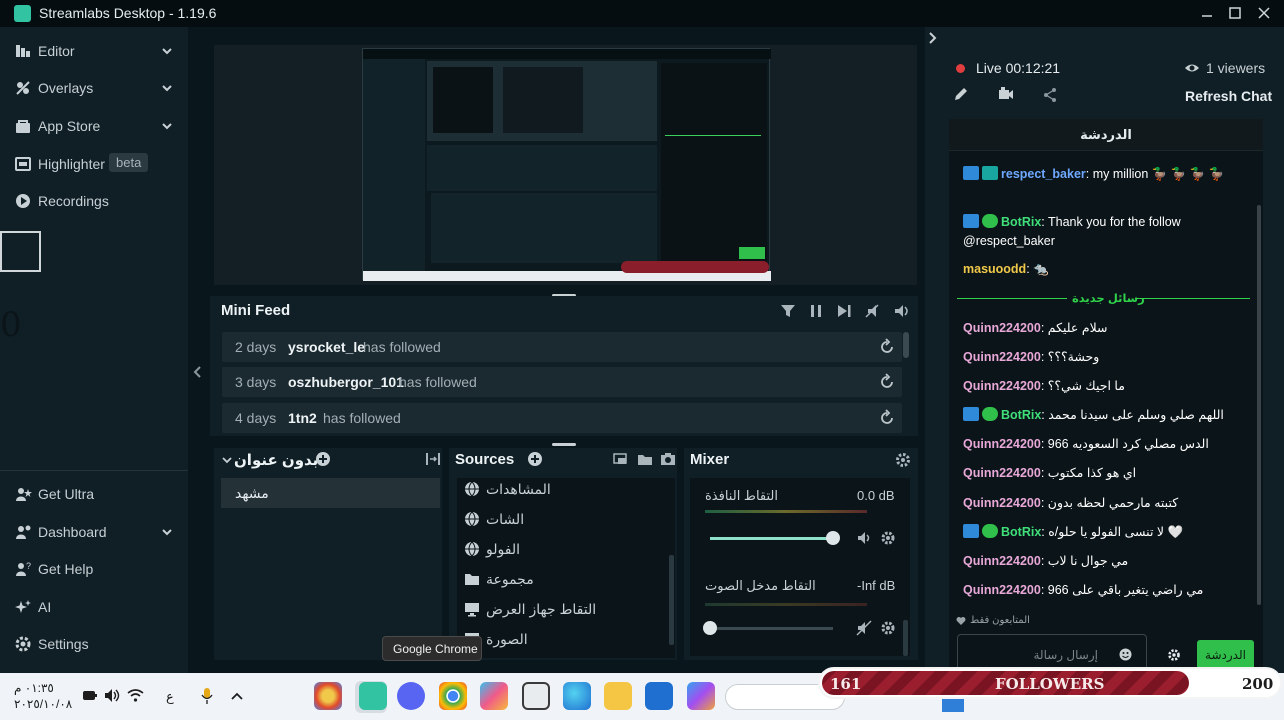  What do you see at coordinates (905, 638) in the screenshot?
I see `mixer-scrollbar` at bounding box center [905, 638].